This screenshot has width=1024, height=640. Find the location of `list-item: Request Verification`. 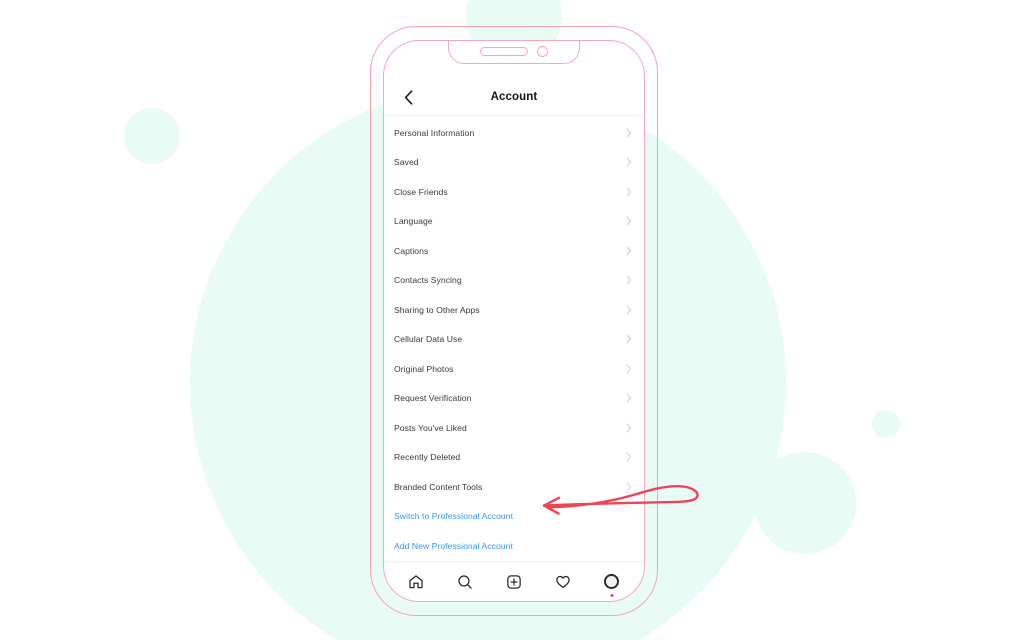

list-item: Request Verification is located at coordinates (514, 399).